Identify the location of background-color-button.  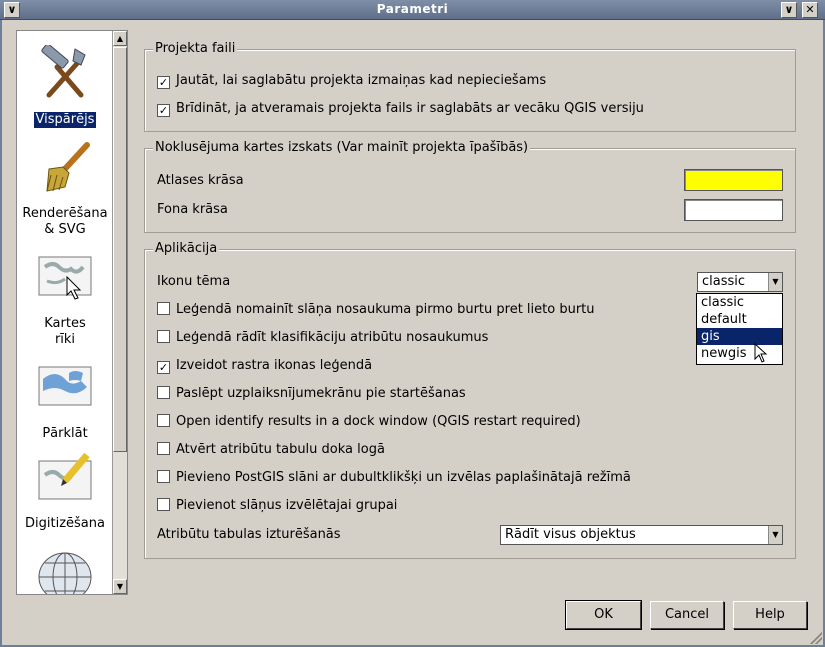
(733, 210).